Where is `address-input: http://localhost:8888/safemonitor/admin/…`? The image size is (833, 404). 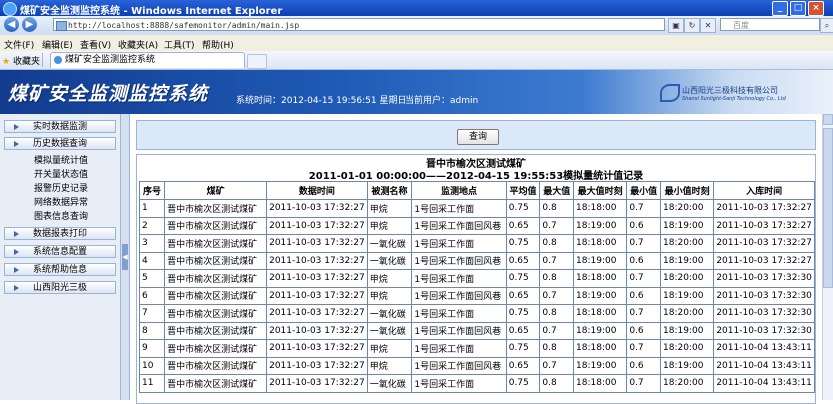 address-input: http://localhost:8888/safemonitor/admin/… is located at coordinates (359, 24).